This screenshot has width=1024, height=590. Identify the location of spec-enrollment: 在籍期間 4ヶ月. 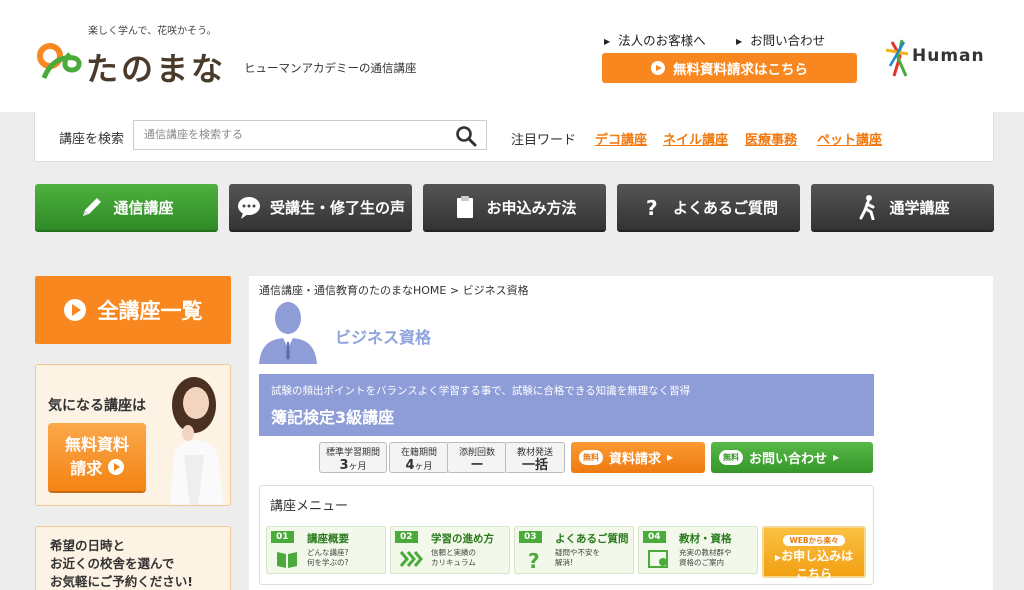
(419, 457).